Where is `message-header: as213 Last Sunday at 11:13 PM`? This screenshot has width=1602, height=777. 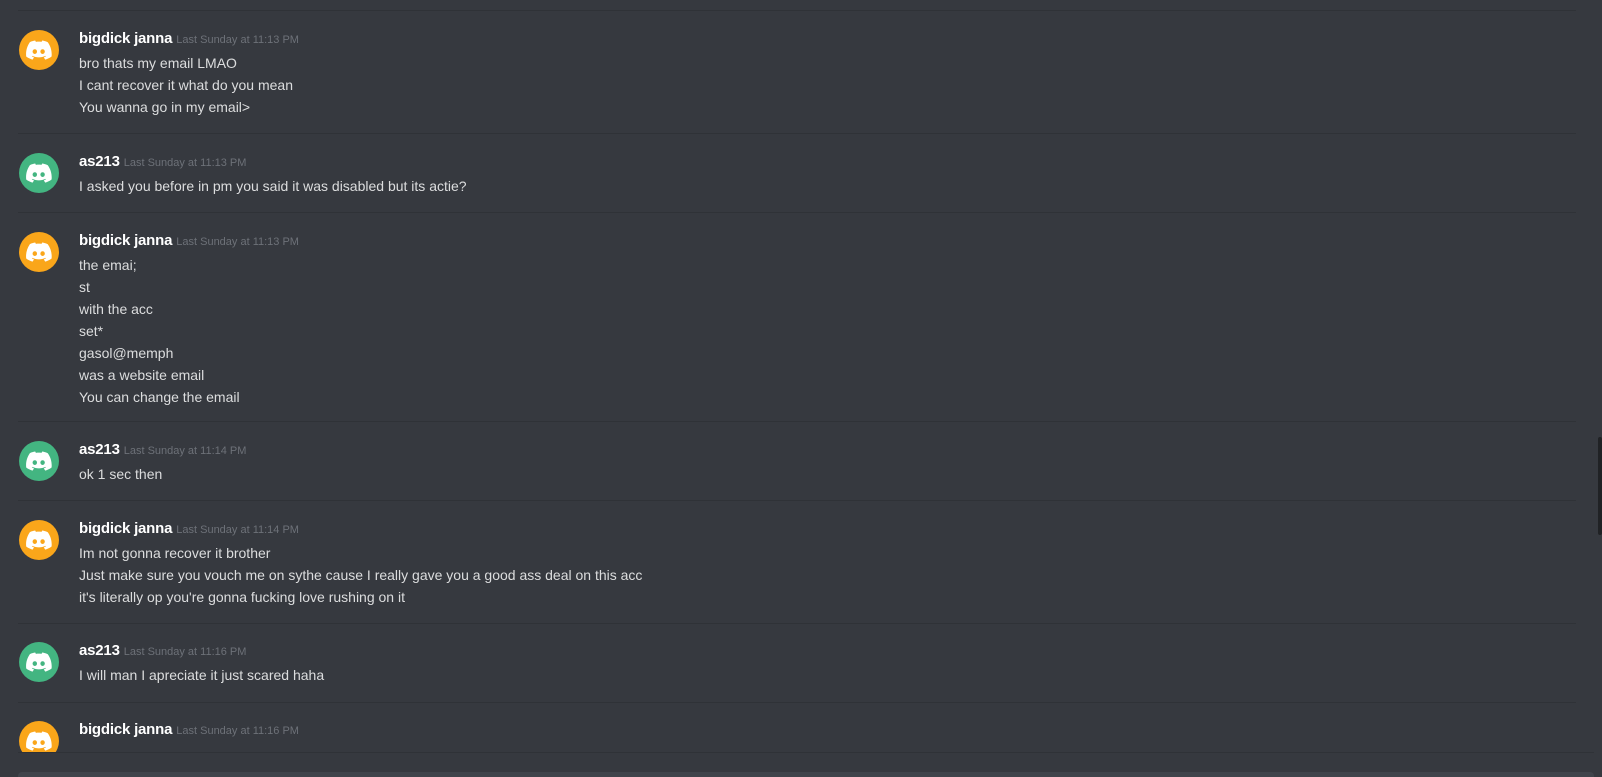 message-header: as213 Last Sunday at 11:13 PM is located at coordinates (162, 163).